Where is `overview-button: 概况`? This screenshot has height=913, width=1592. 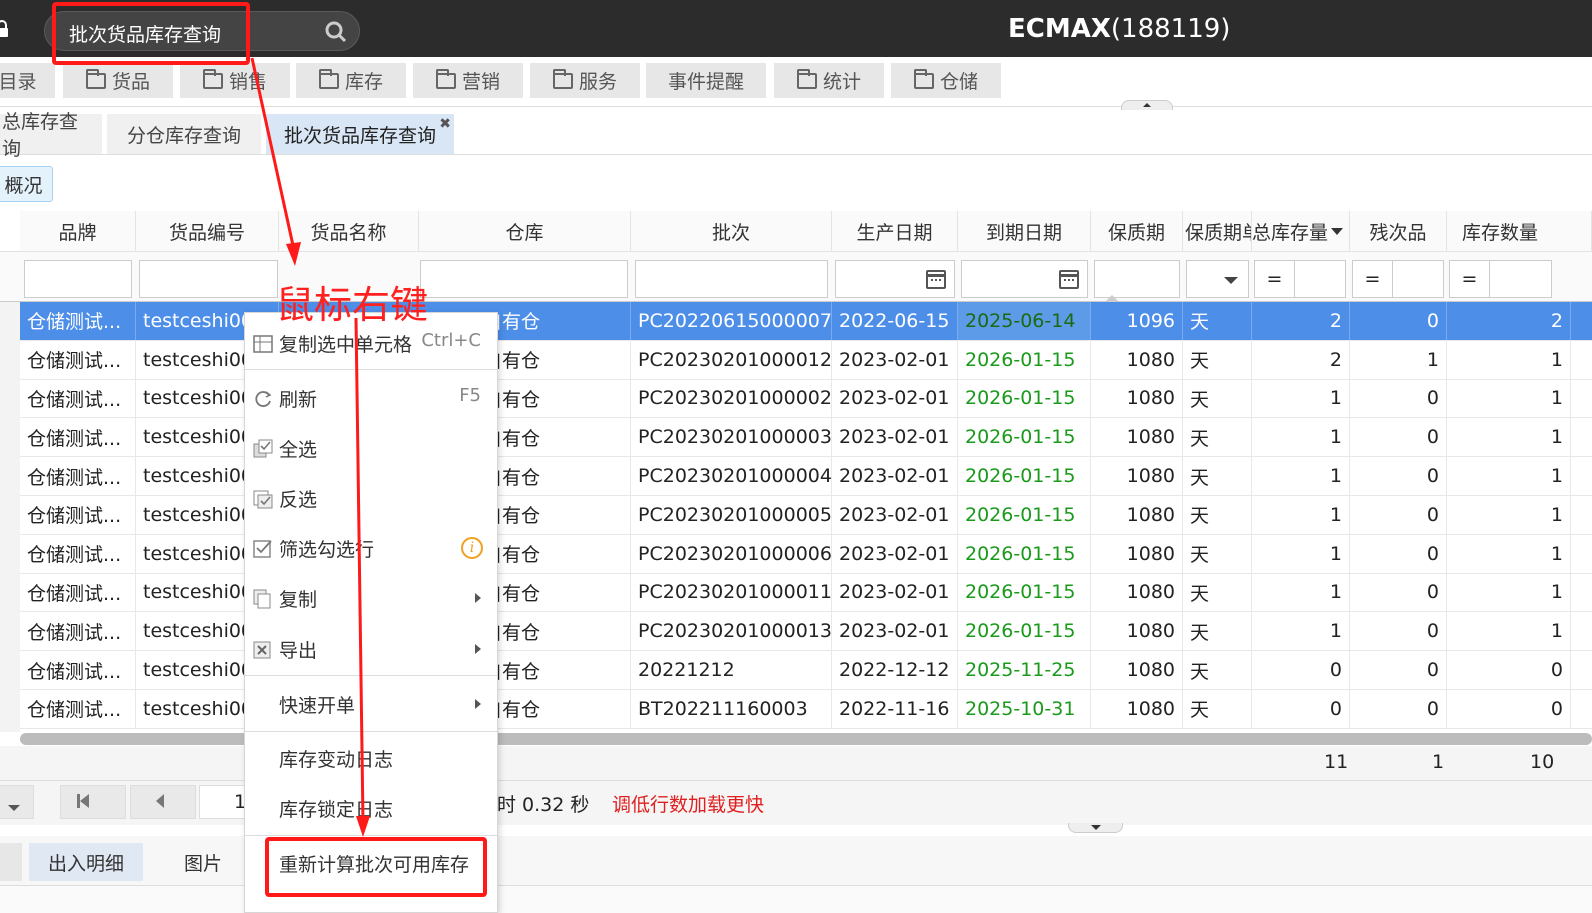
overview-button: 概况 is located at coordinates (26, 184).